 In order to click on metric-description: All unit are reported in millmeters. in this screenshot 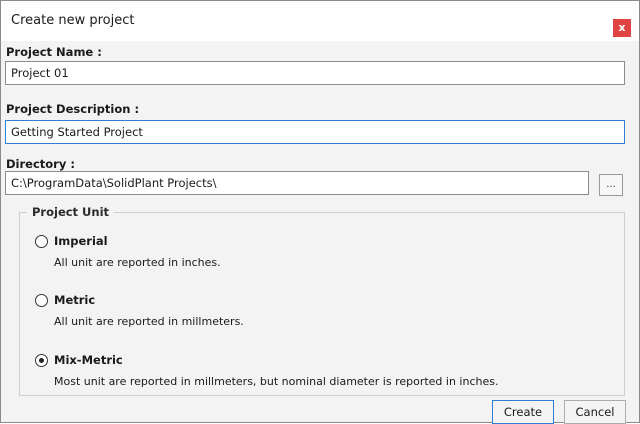, I will do `click(149, 321)`.